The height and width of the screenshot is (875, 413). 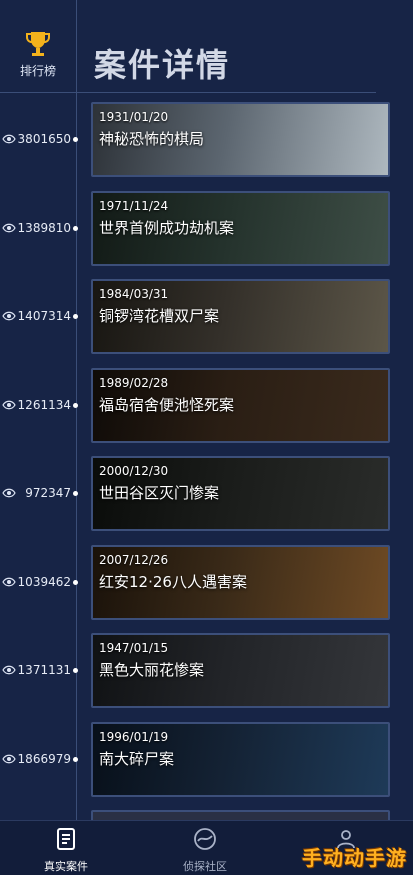 I want to click on view-count: 1866979, so click(x=39, y=760).